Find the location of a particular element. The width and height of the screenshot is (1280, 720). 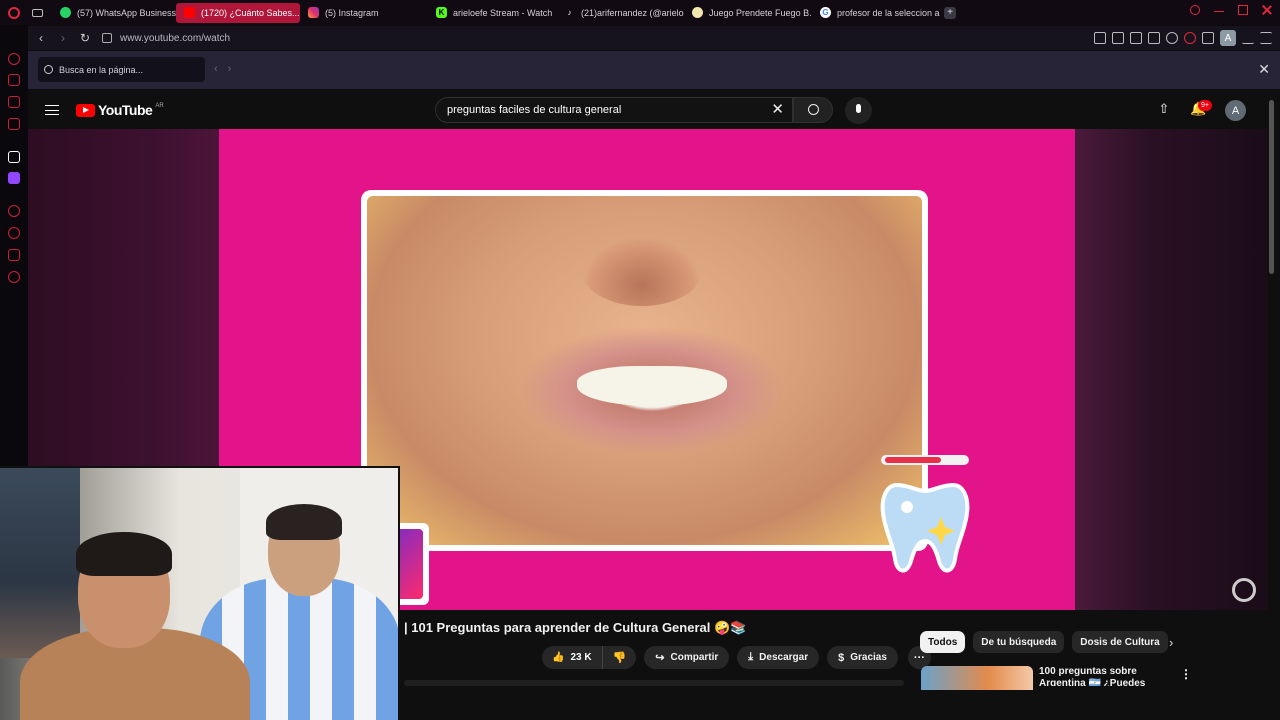

aria-icon is located at coordinates (14, 59).